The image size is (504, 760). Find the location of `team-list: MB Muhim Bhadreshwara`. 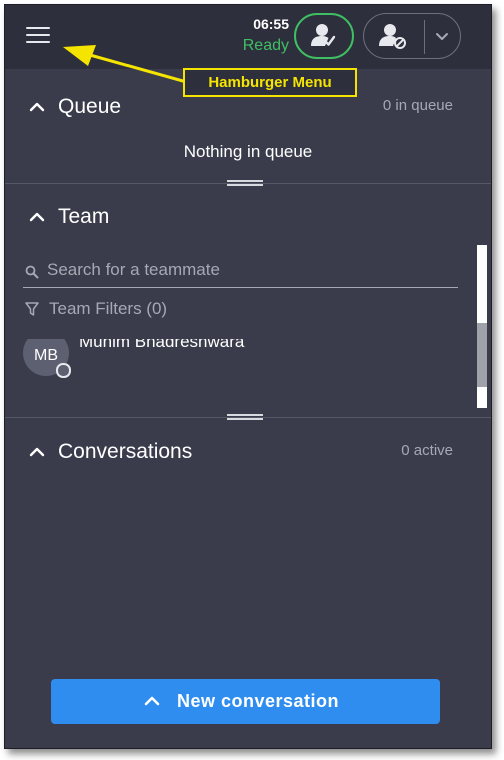

team-list: MB Muhim Bhadreshwara is located at coordinates (240, 369).